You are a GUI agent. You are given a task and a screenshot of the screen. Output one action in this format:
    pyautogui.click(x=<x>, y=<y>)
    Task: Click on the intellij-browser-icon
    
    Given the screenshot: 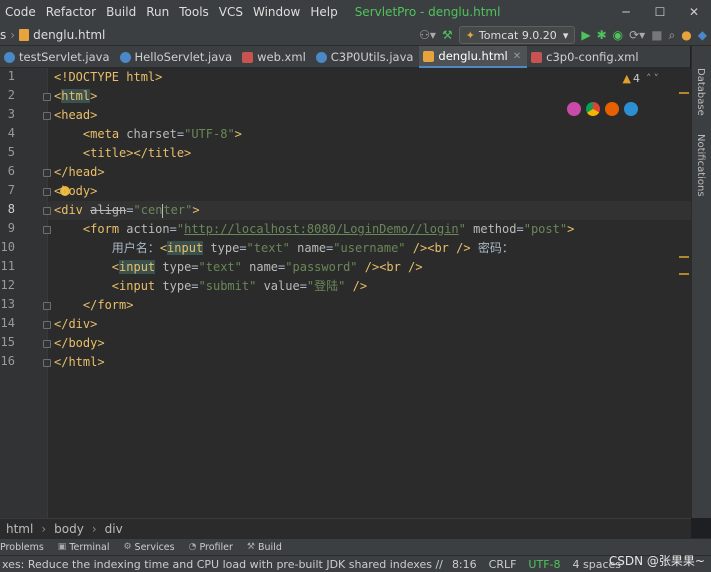 What is the action you would take?
    pyautogui.click(x=574, y=109)
    